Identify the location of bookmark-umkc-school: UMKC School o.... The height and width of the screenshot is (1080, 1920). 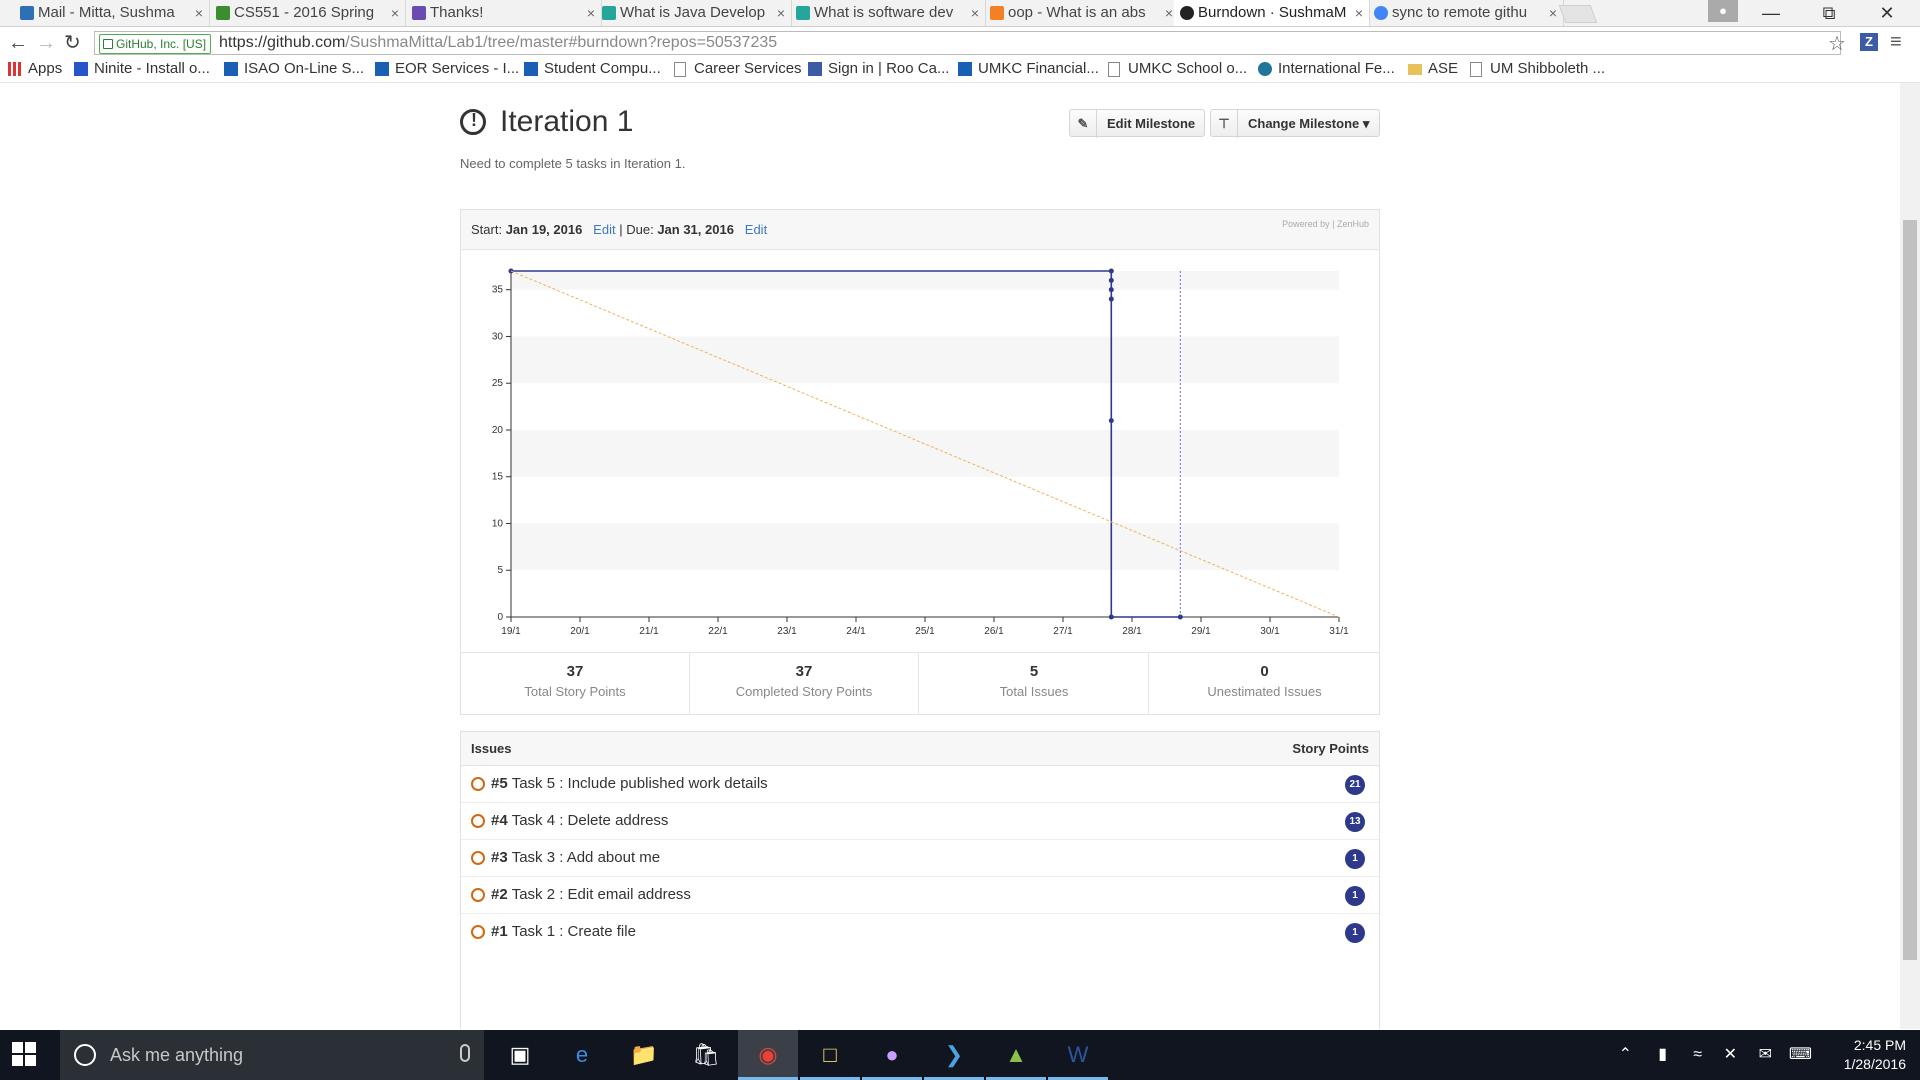
(1177, 69).